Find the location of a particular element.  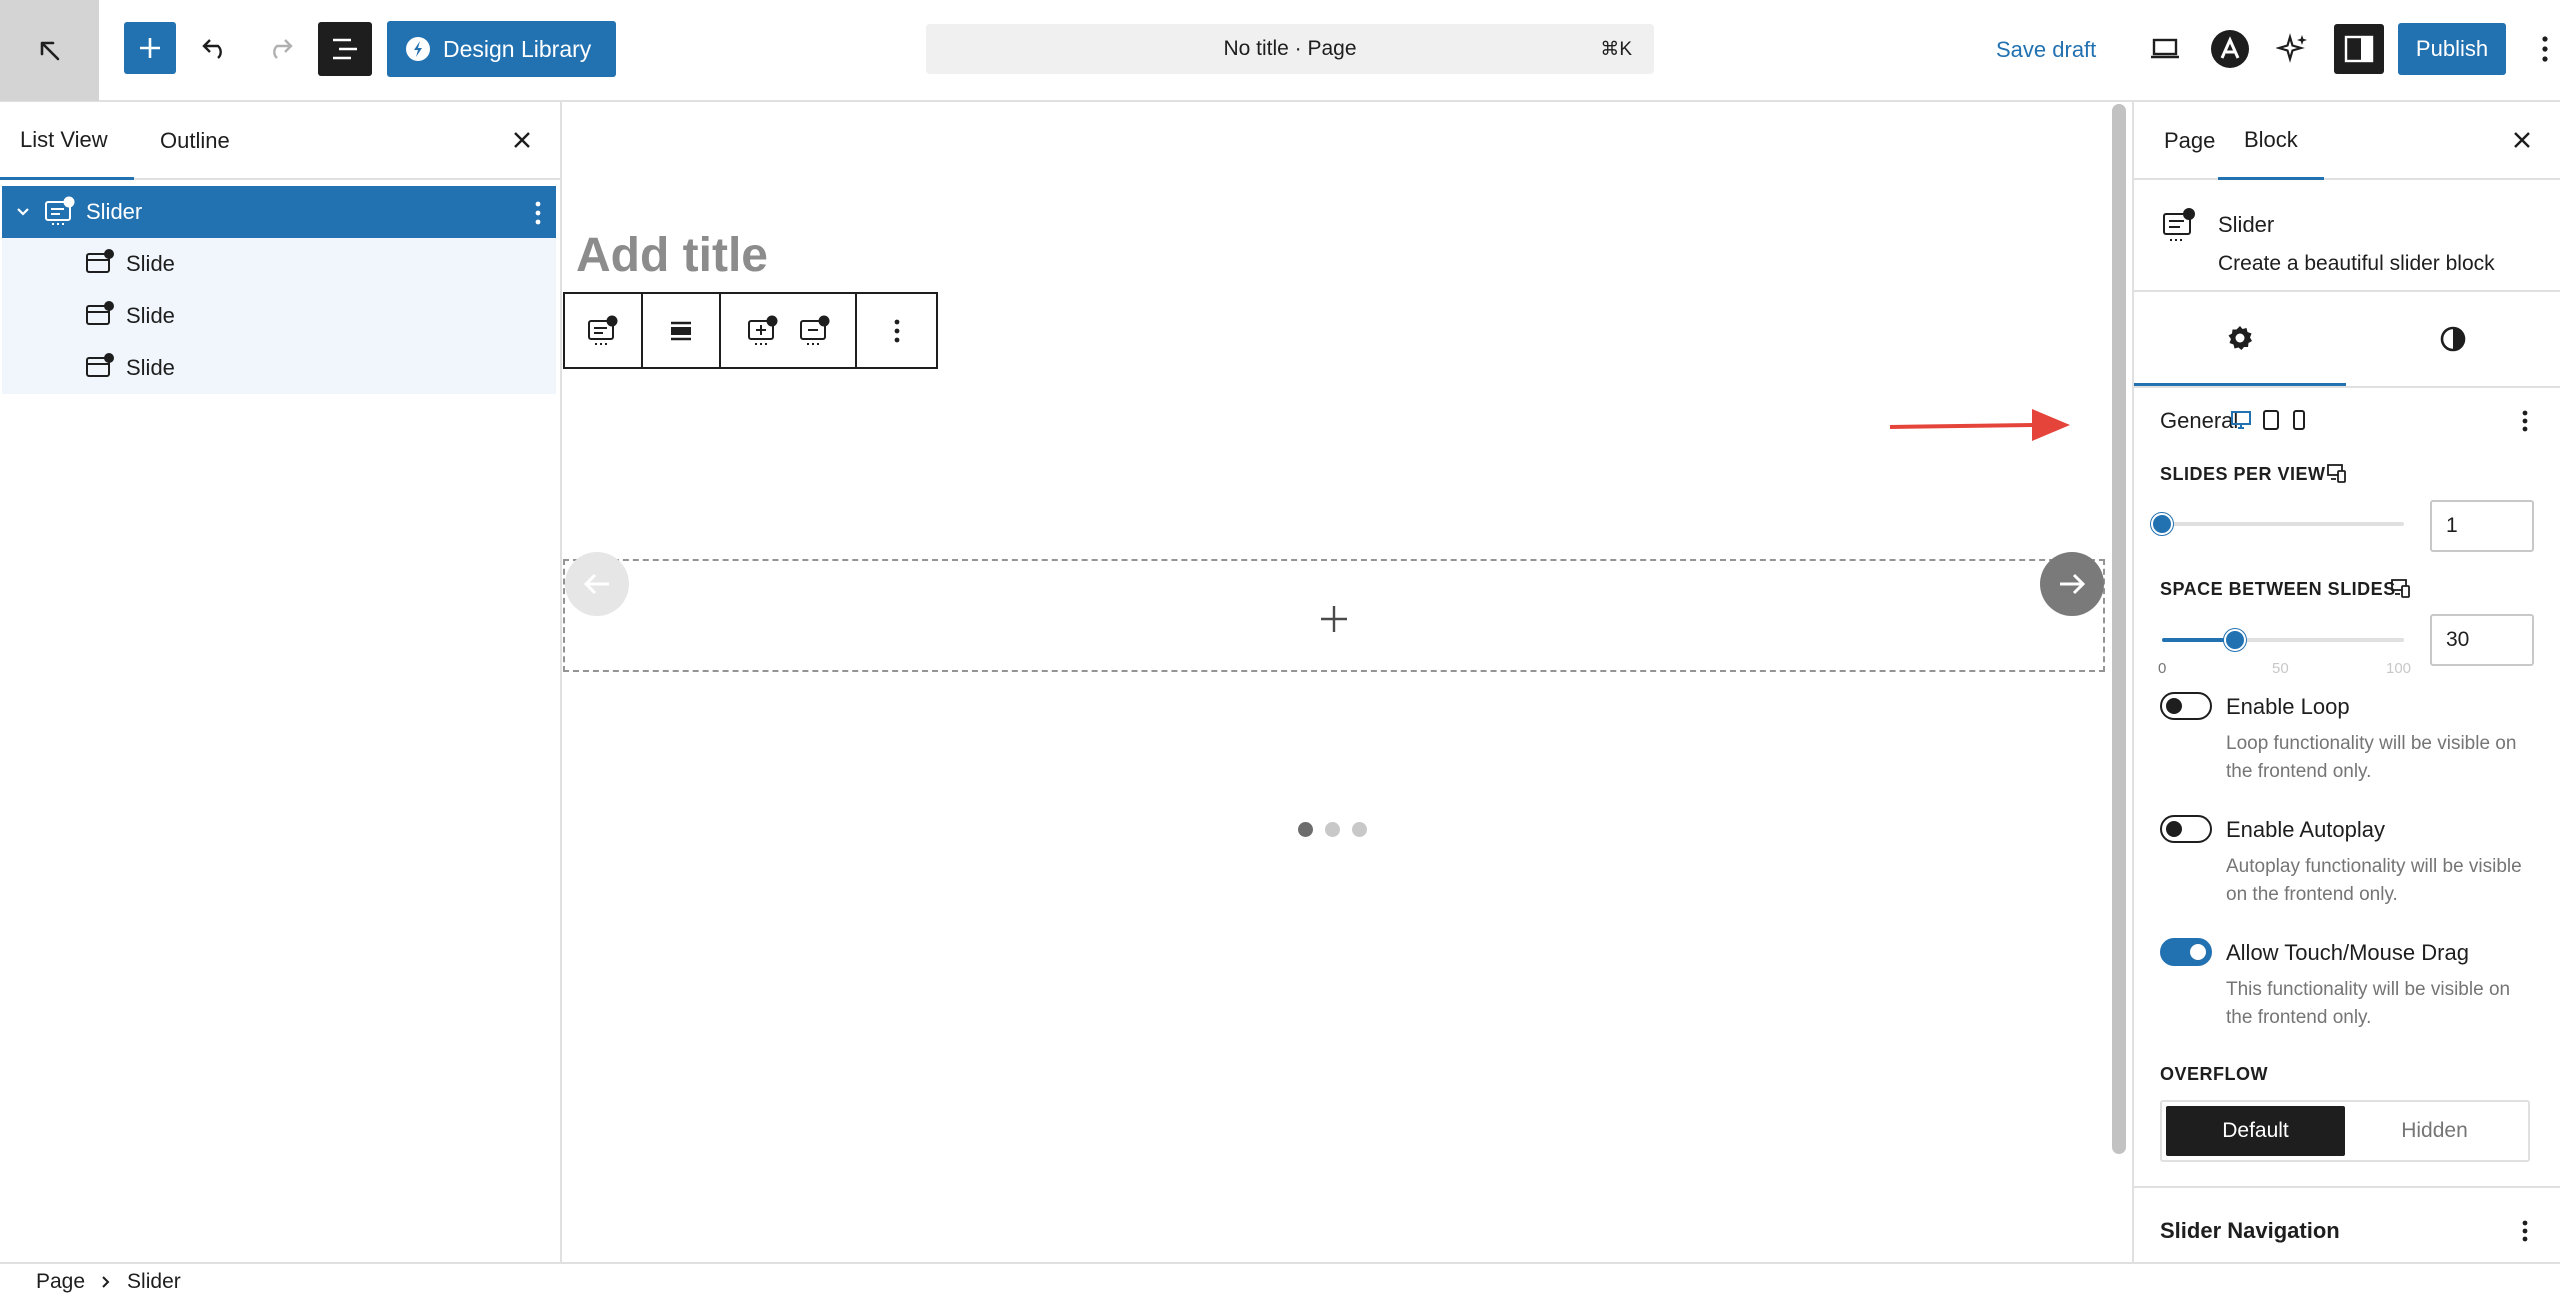

document-overview-button is located at coordinates (345, 49).